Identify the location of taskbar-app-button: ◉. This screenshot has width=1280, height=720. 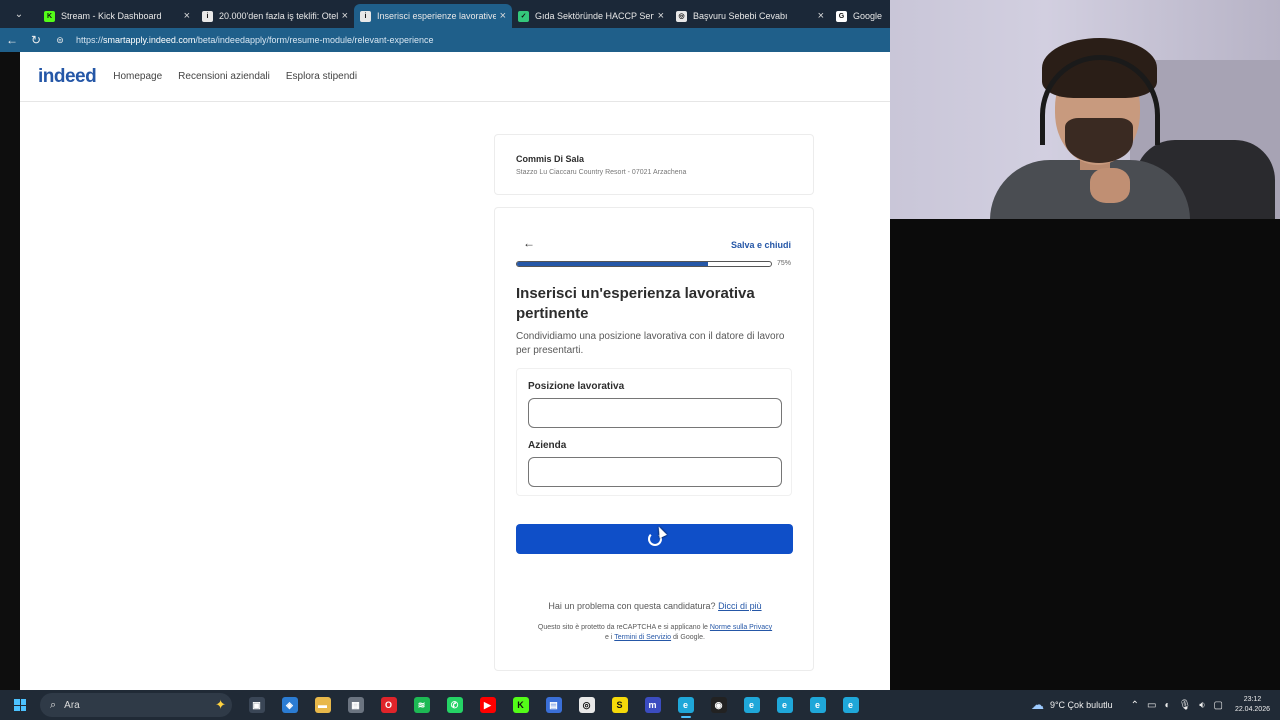
(718, 705).